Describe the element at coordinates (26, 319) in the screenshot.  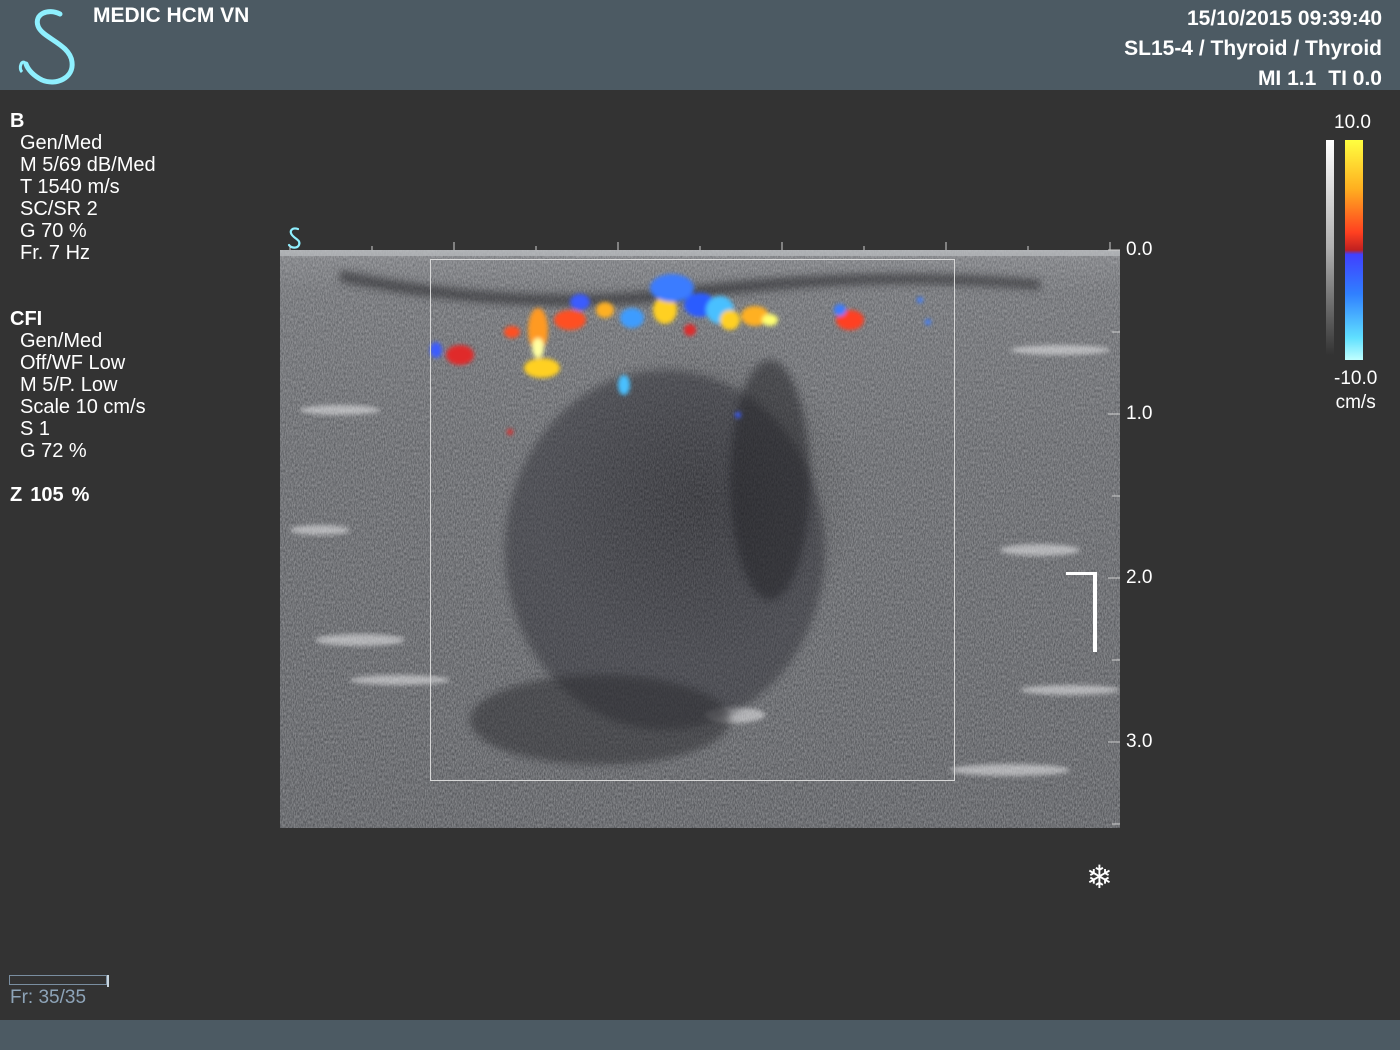
I see `cfi-mode-title: CFI` at that location.